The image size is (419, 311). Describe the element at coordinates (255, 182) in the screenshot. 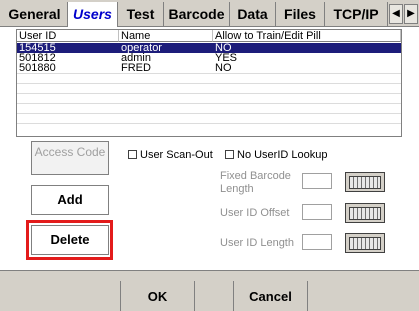

I see `fixed-barcode-length-label: Fixed Barcode Length` at that location.